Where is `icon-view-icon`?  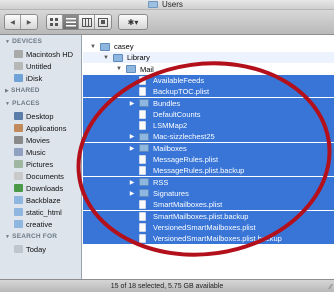
icon-view-icon is located at coordinates (54, 21).